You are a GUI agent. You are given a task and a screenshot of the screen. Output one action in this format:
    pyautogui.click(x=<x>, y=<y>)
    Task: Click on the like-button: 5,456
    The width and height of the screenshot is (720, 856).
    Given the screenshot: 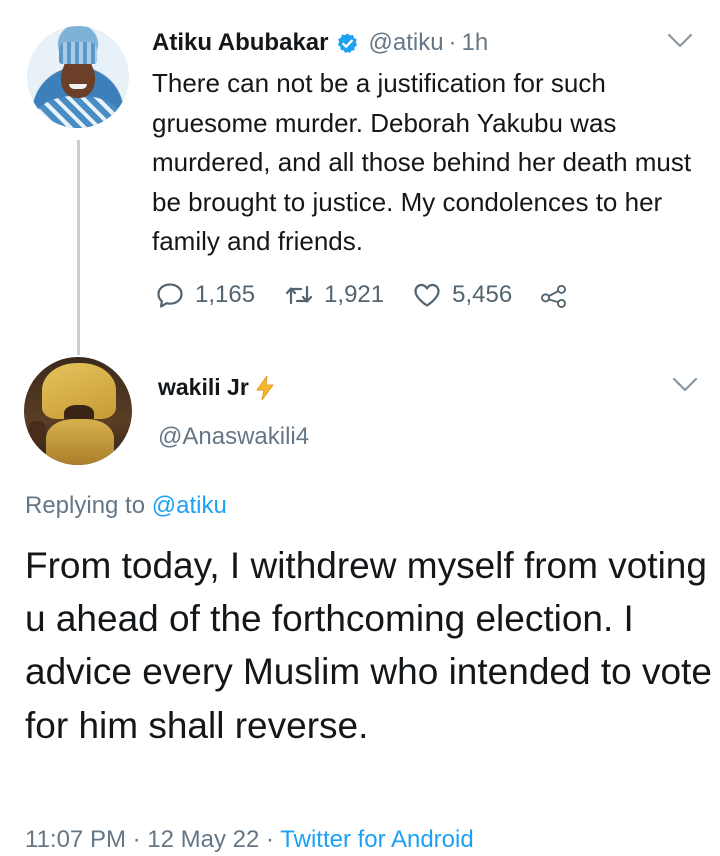 What is the action you would take?
    pyautogui.click(x=462, y=295)
    